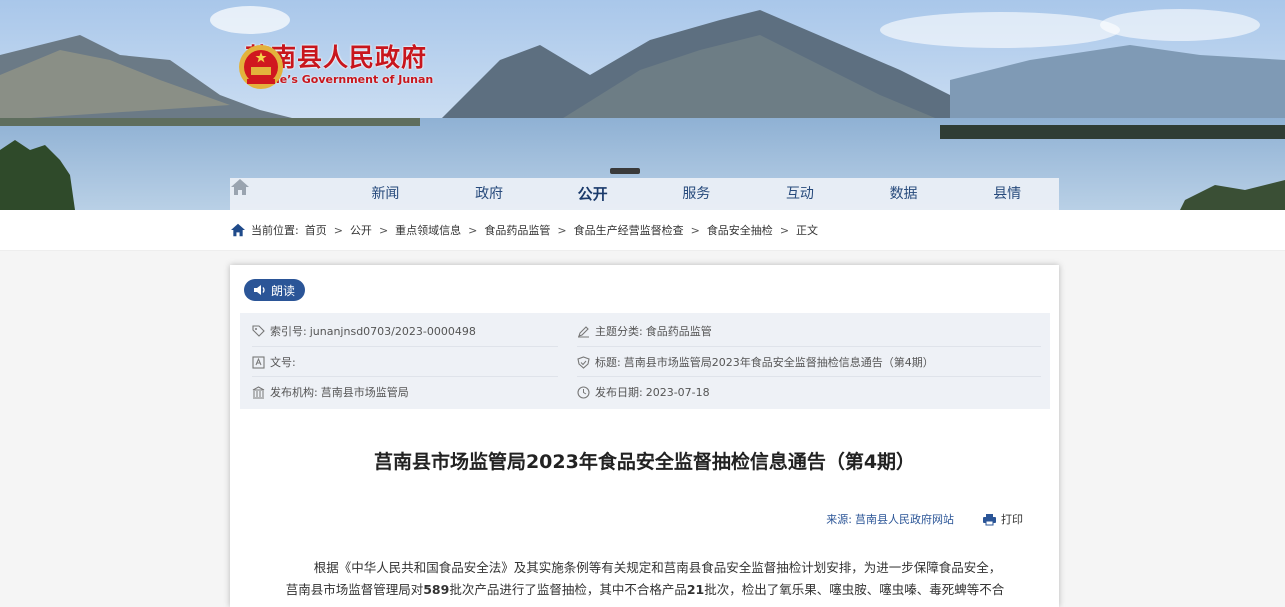 Image resolution: width=1285 pixels, height=607 pixels. I want to click on clock-icon, so click(583, 392).